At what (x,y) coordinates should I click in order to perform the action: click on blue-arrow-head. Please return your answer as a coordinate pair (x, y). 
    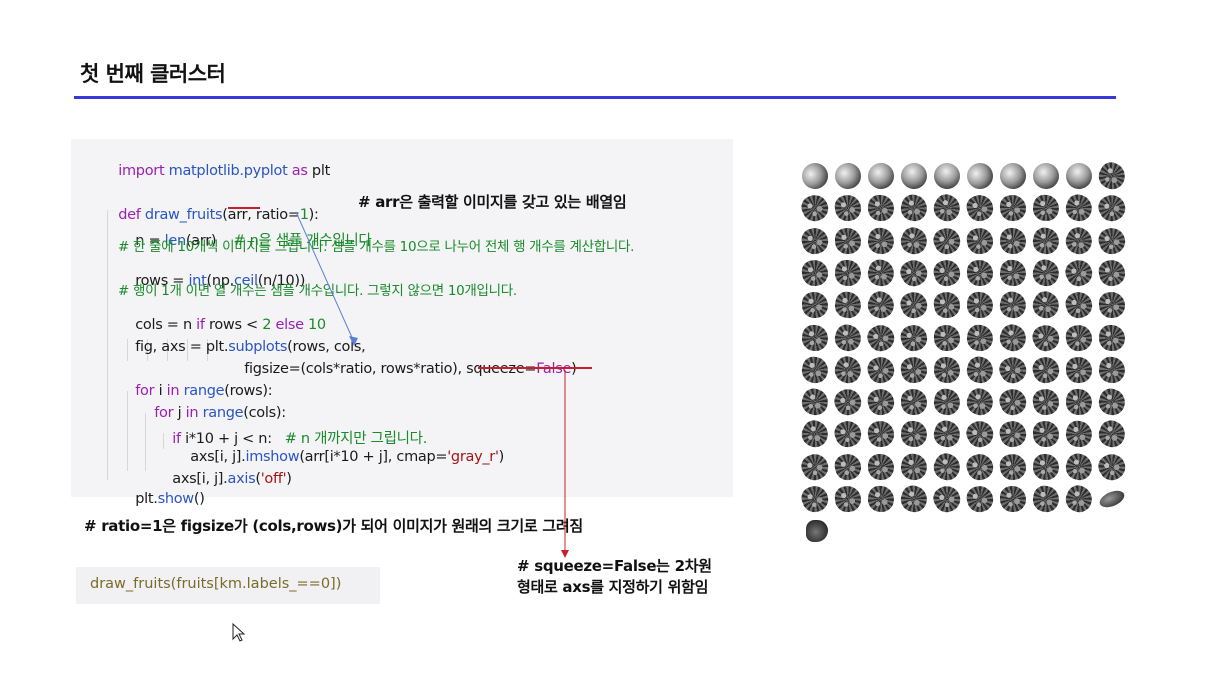
    Looking at the image, I should click on (353, 341).